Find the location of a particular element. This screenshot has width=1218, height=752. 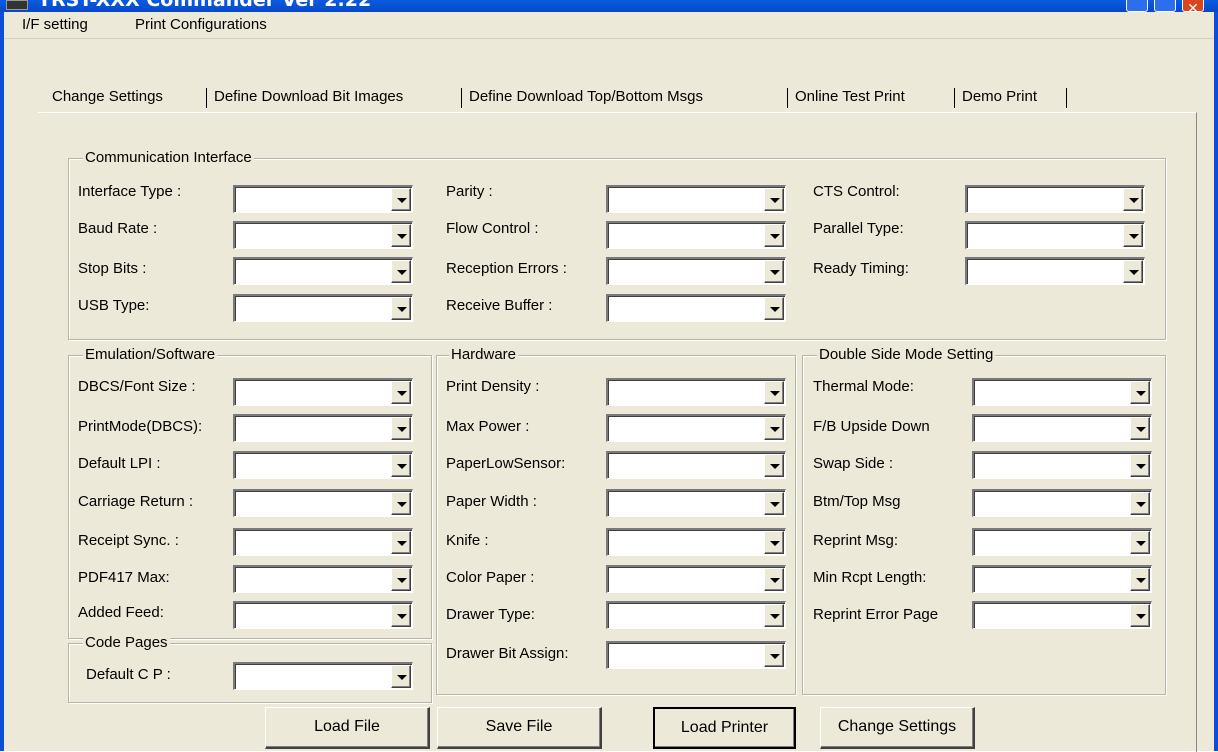

parity-combo is located at coordinates (696, 199).